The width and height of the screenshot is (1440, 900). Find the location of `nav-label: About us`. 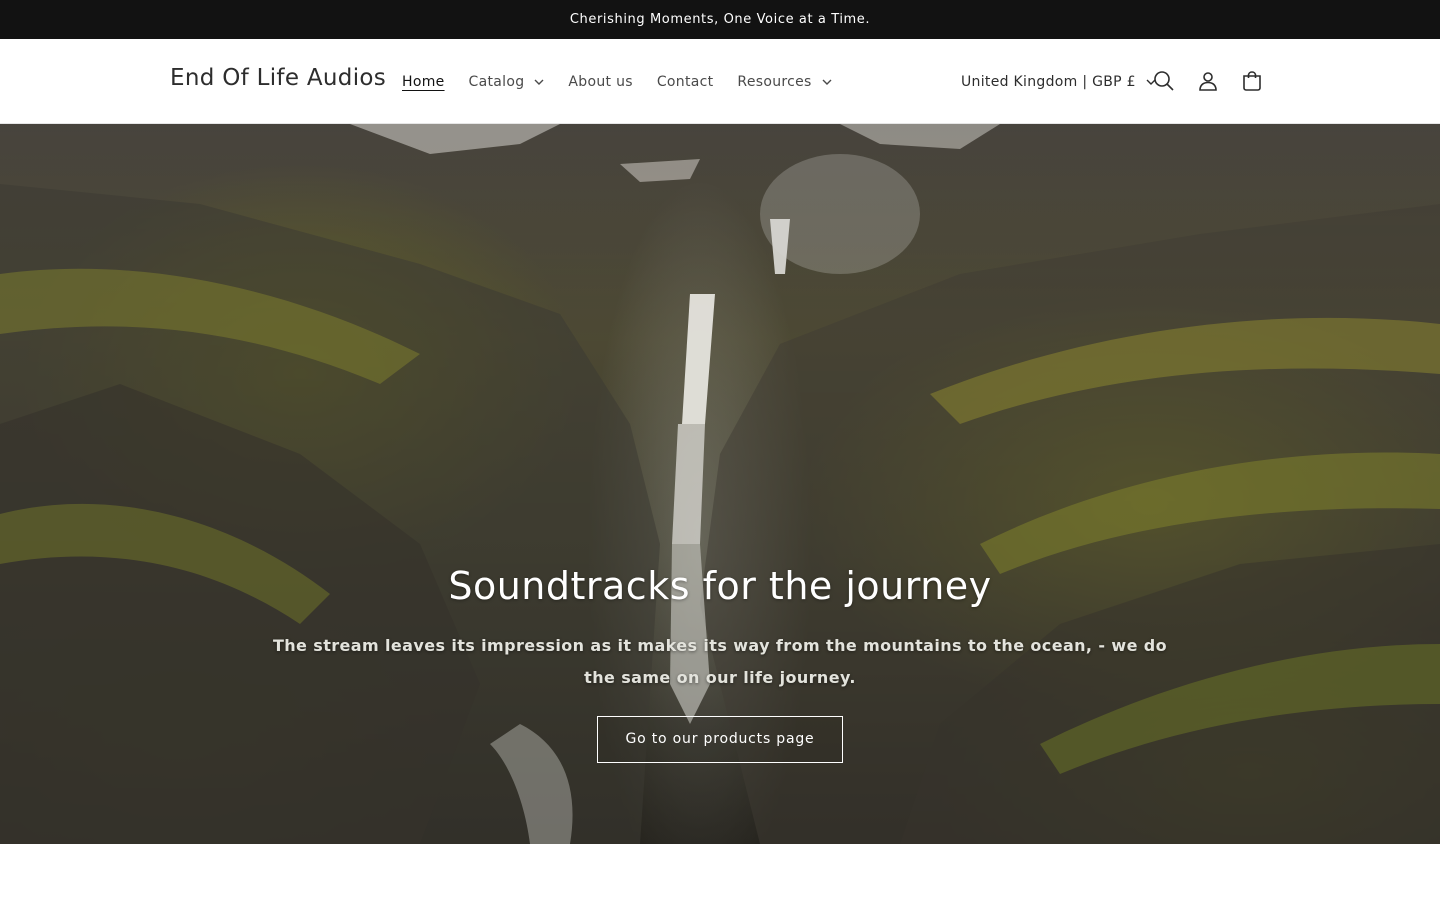

nav-label: About us is located at coordinates (600, 81).